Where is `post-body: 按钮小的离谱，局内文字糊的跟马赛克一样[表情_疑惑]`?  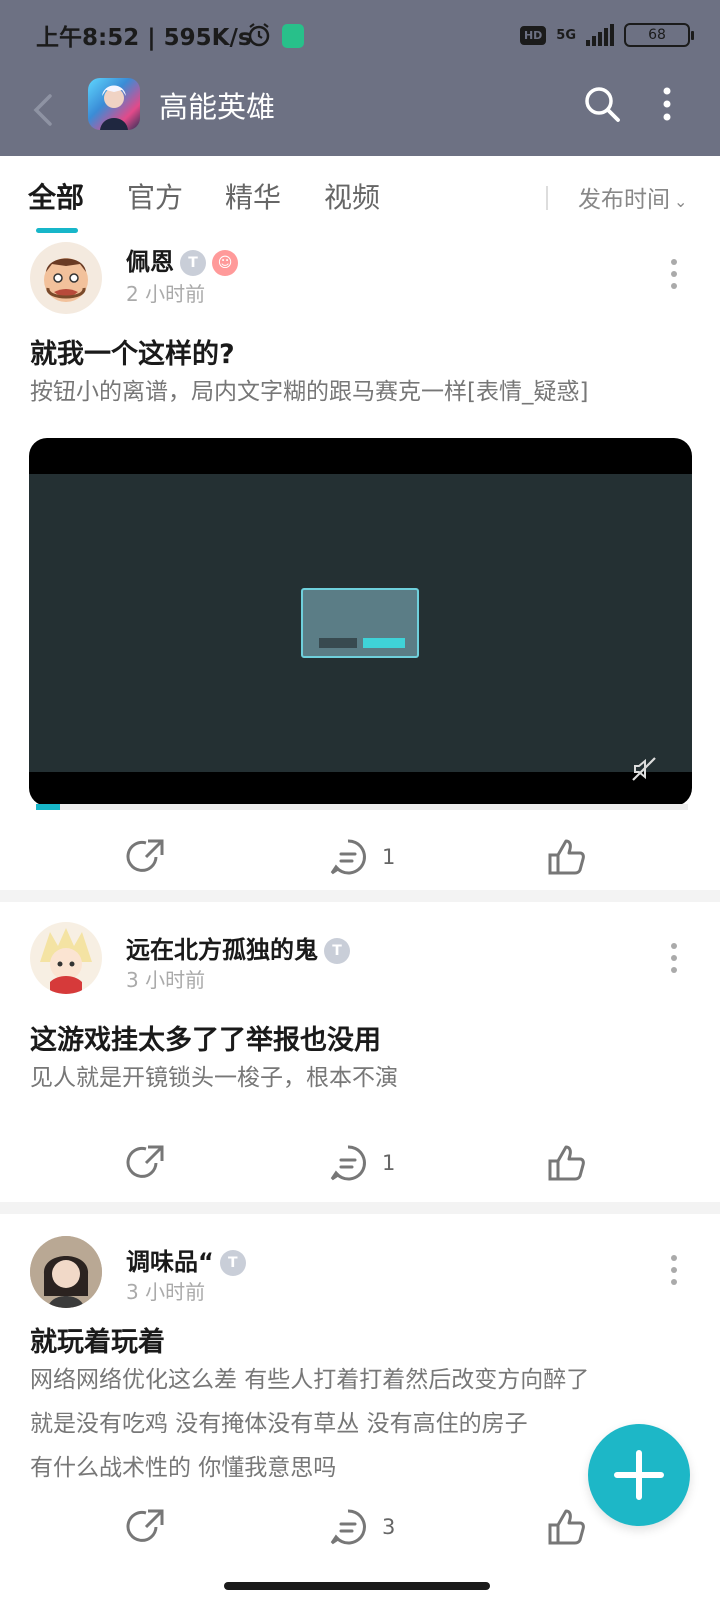
post-body: 按钮小的离谱，局内文字糊的跟马赛克一样[表情_疑惑] is located at coordinates (360, 392).